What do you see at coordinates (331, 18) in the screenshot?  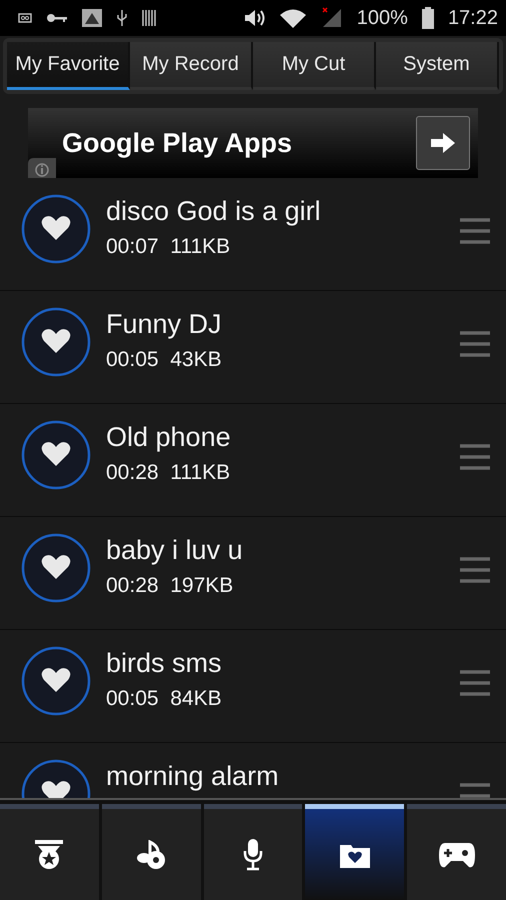 I see `signal-icon` at bounding box center [331, 18].